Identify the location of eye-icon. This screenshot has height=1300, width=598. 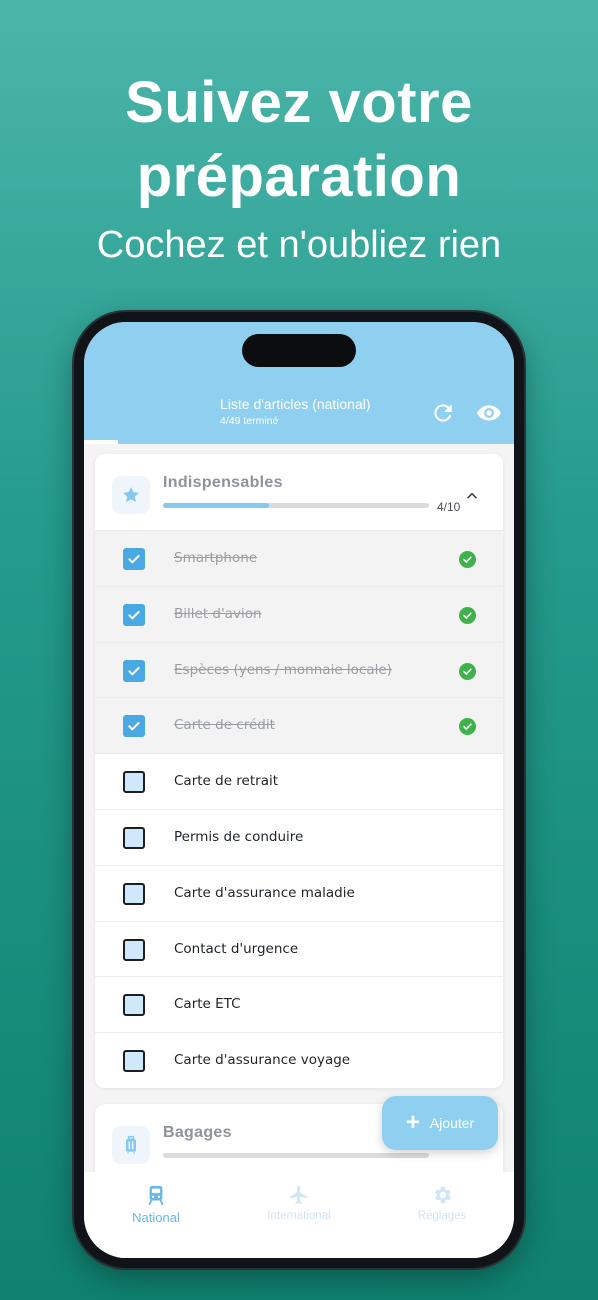
(489, 413).